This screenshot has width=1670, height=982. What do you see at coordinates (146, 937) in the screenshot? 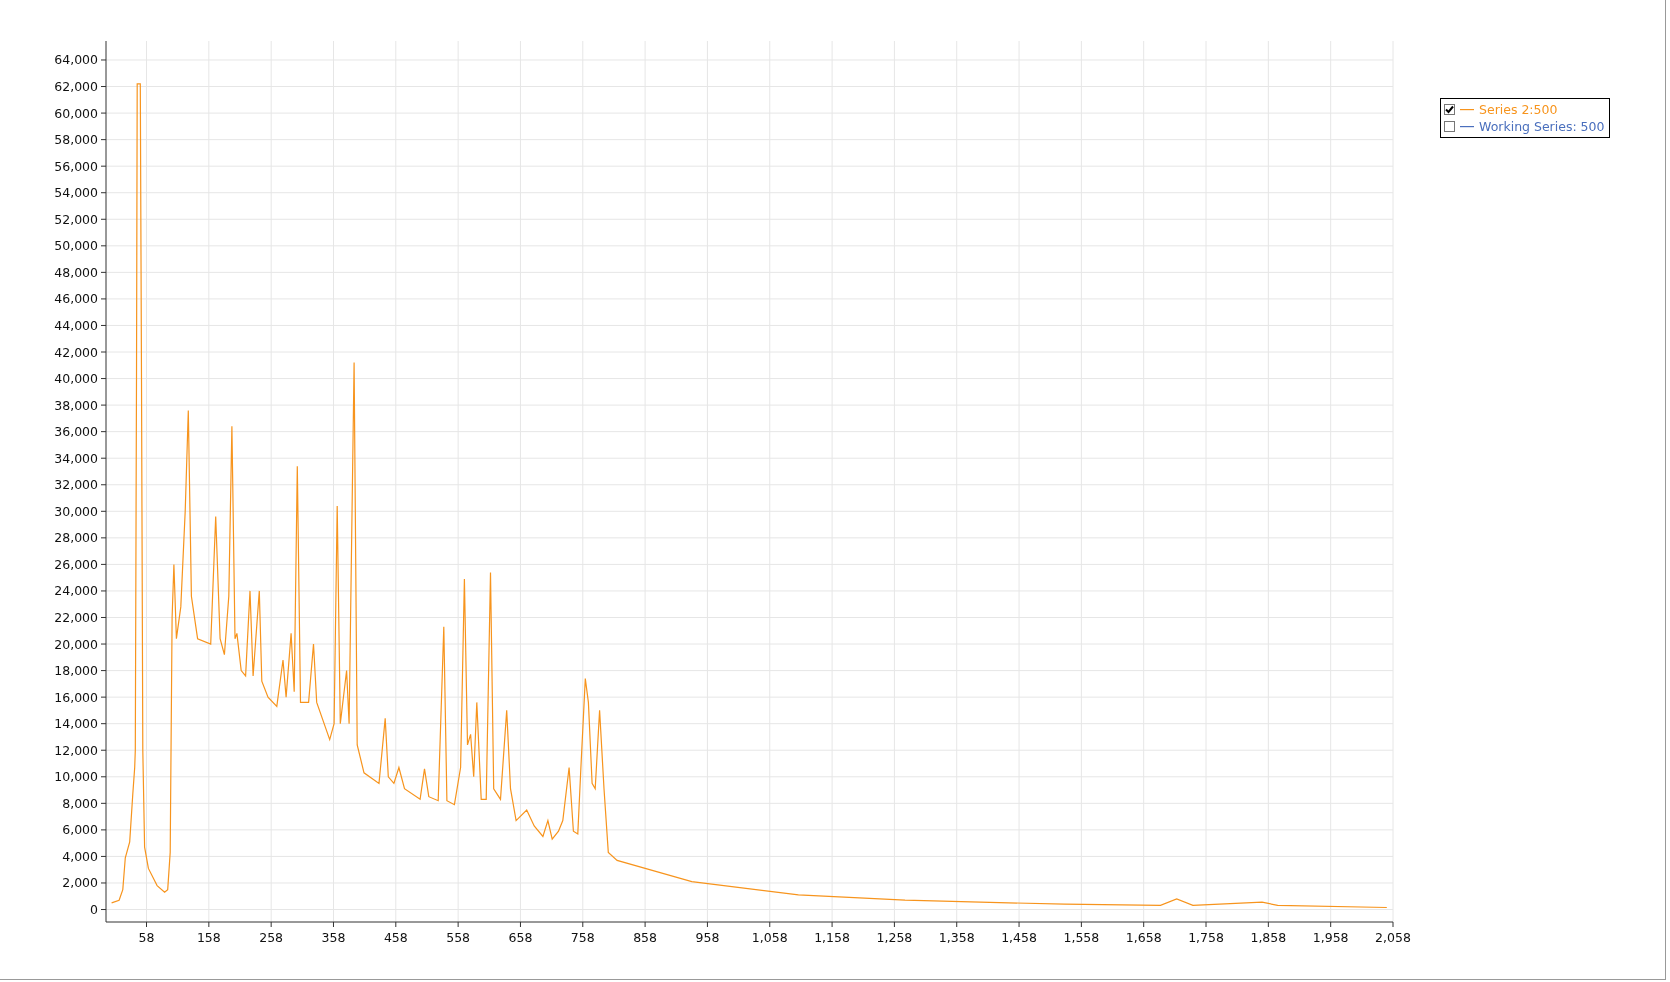
I see `tick-label: 58` at bounding box center [146, 937].